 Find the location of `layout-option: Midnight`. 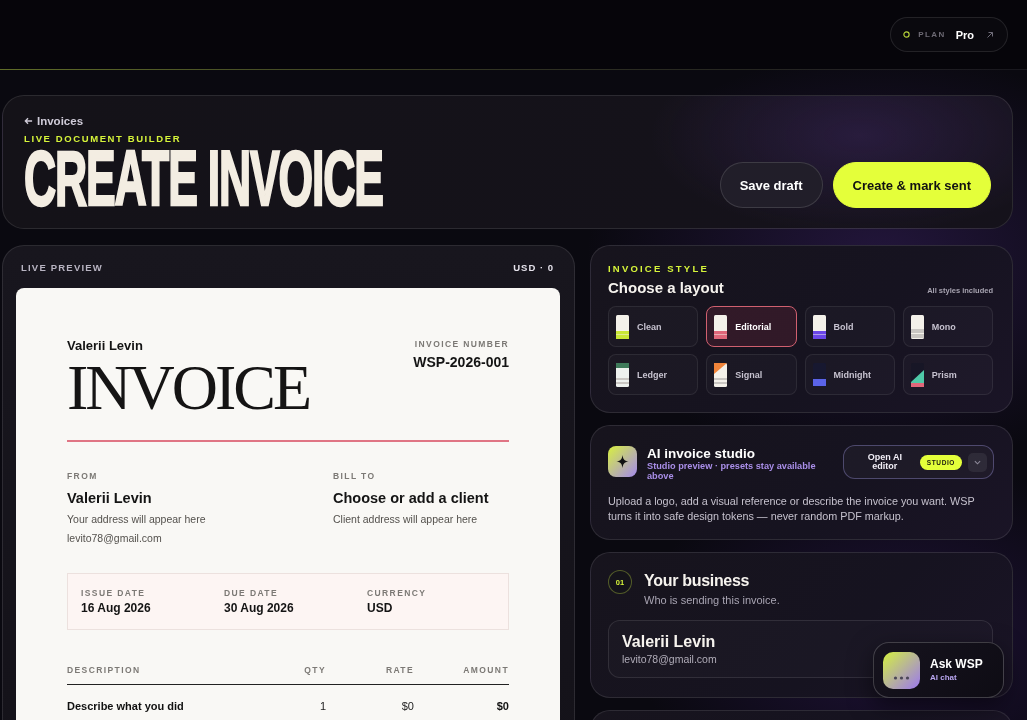

layout-option: Midnight is located at coordinates (849, 374).